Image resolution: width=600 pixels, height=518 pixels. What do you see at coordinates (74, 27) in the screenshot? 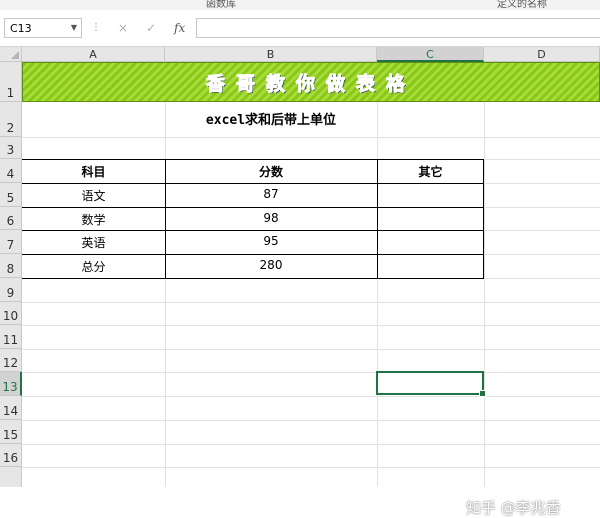
I see `chevron-down-icon: ▼` at bounding box center [74, 27].